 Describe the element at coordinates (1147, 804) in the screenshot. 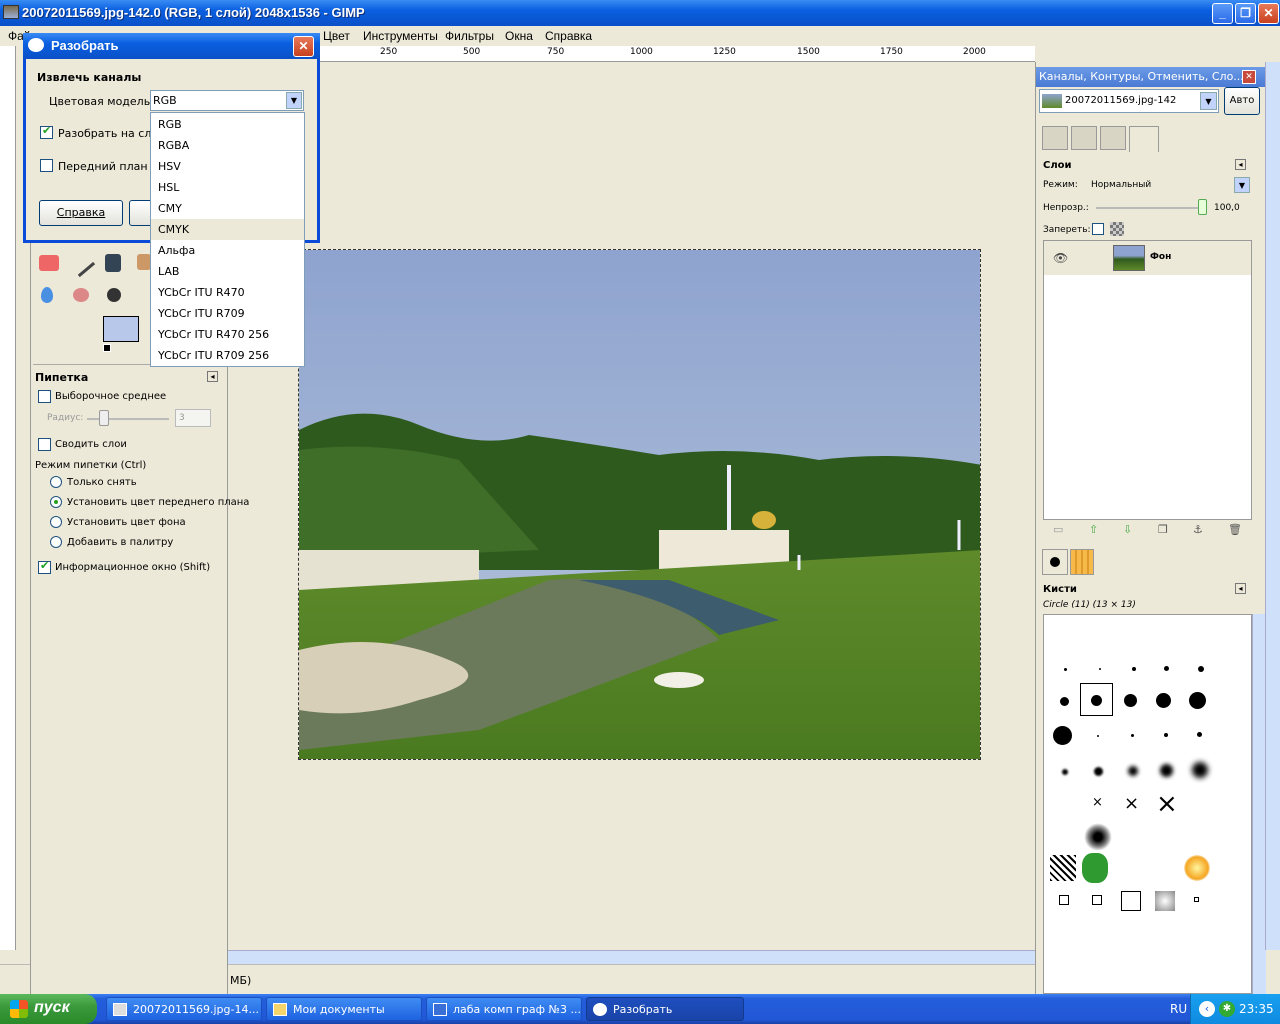

I see `brushes-grid: × × ×` at that location.